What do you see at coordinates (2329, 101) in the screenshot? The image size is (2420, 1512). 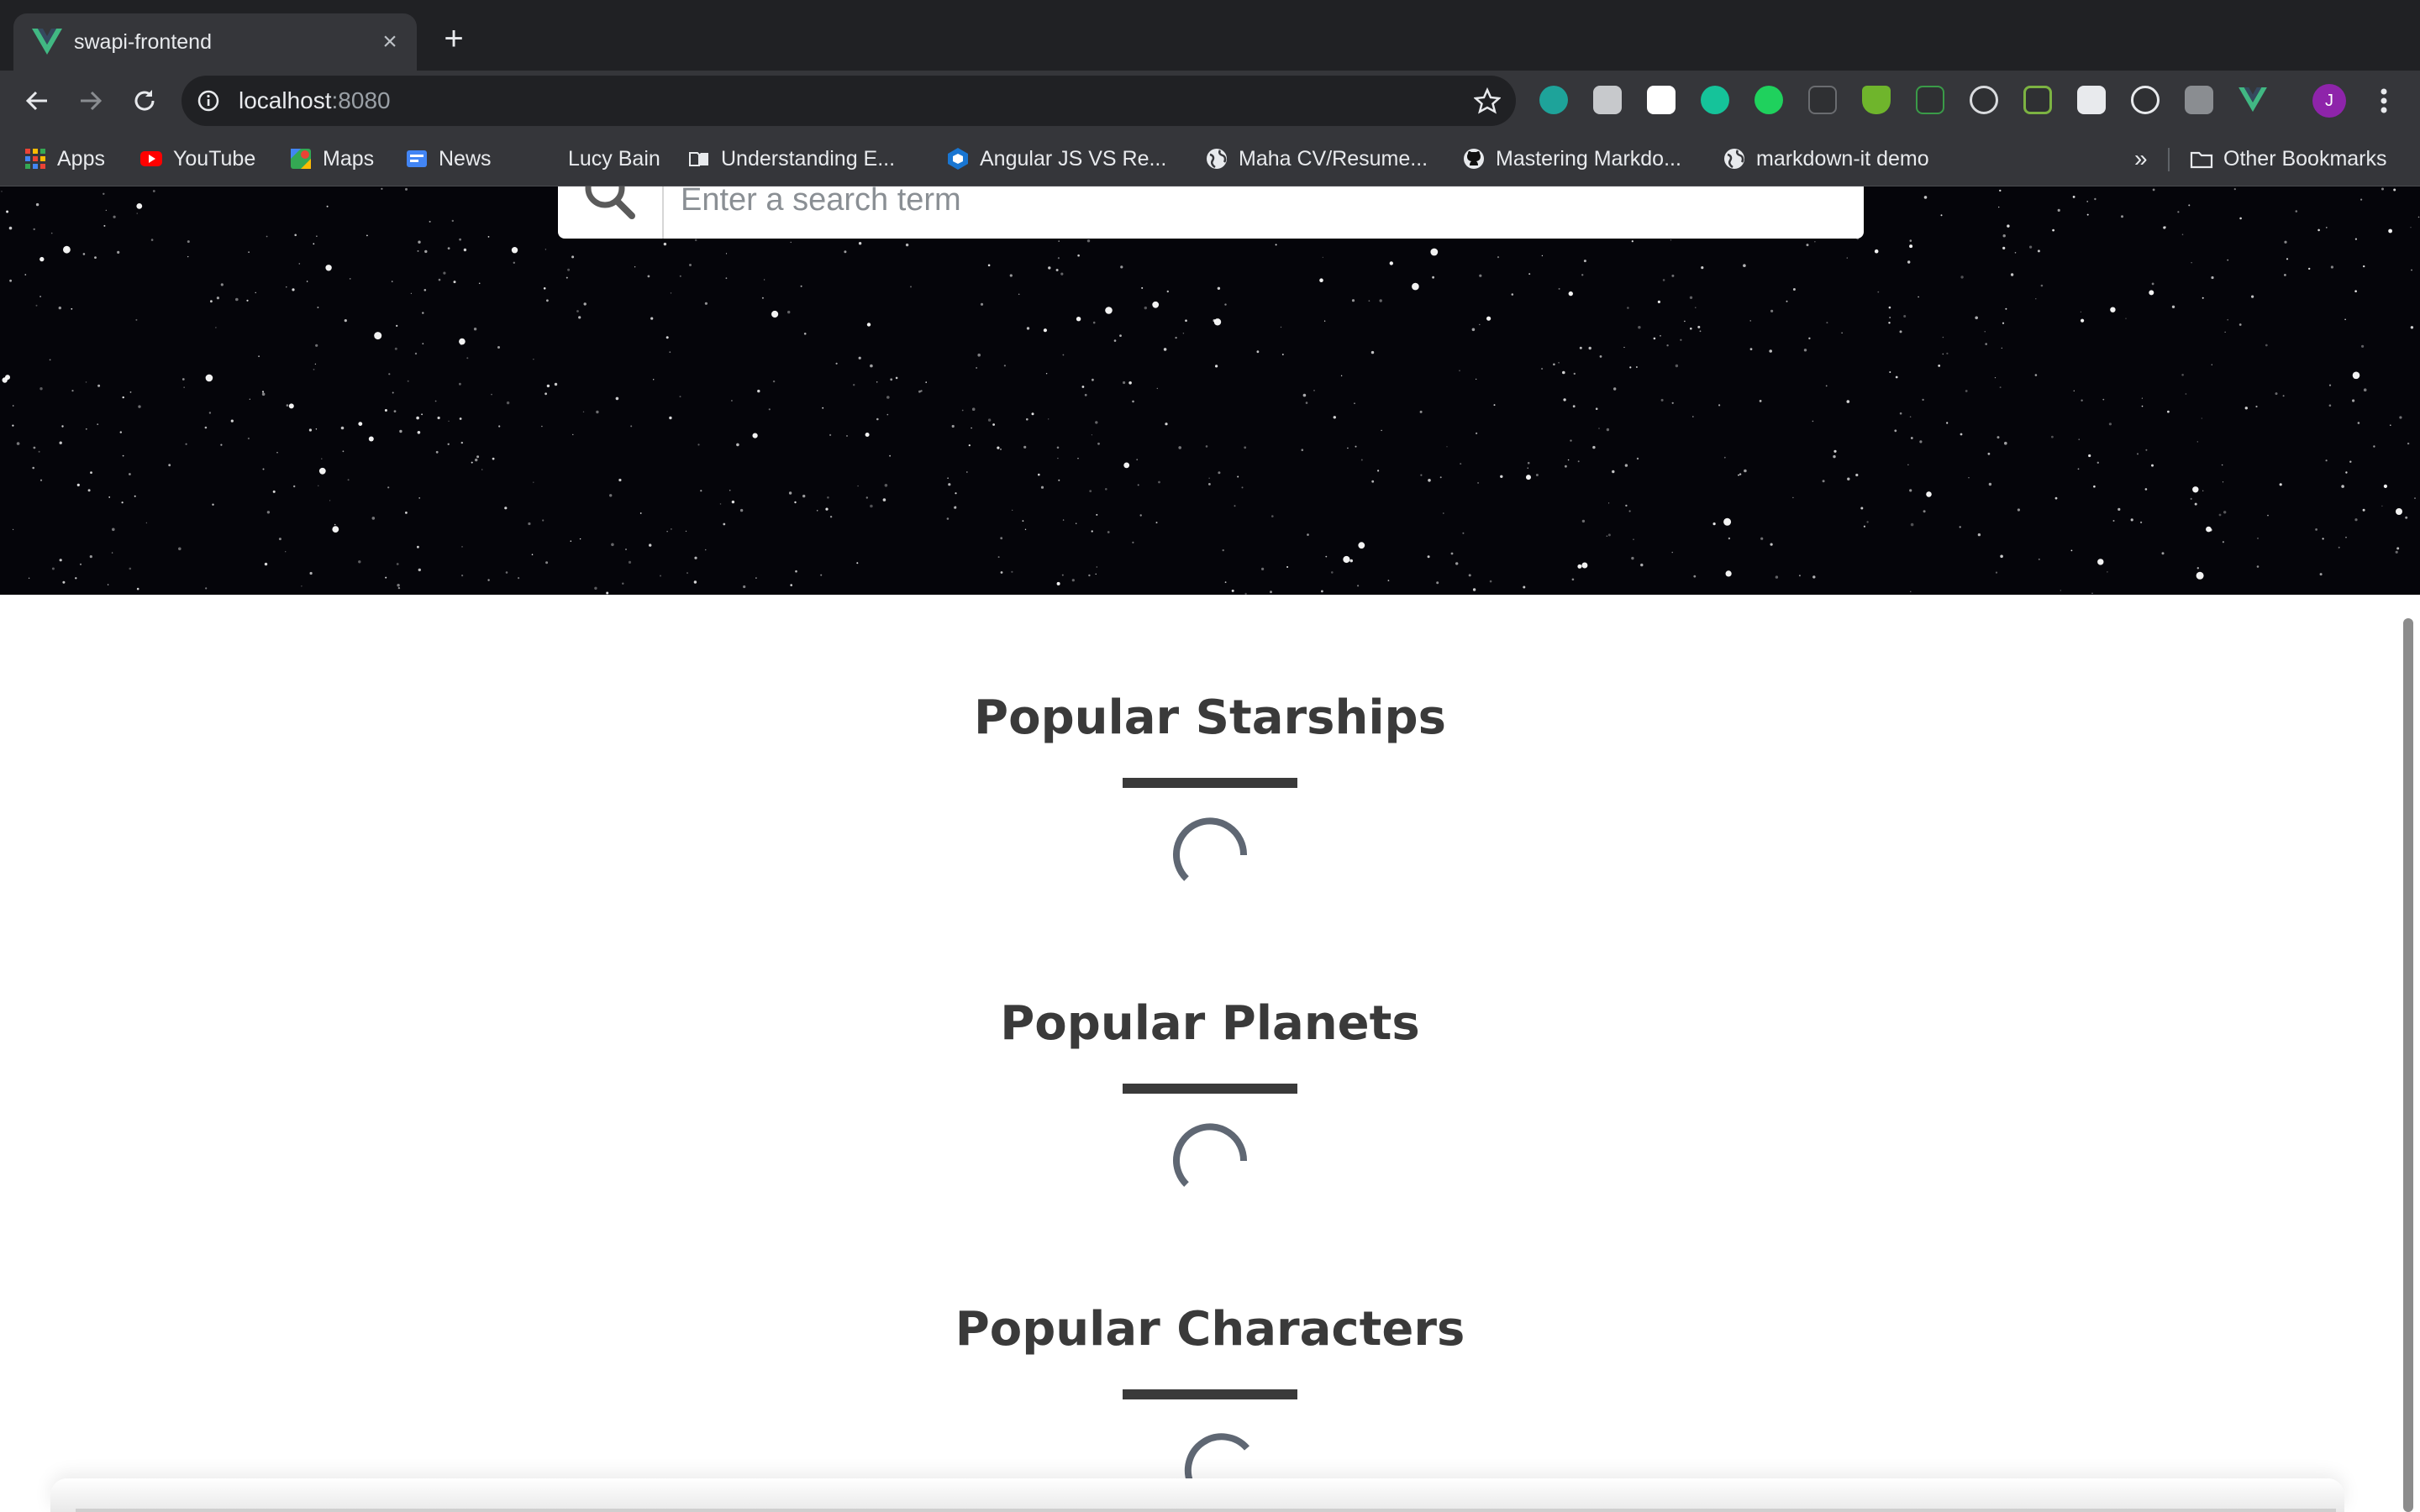 I see `profile-avatar: J` at bounding box center [2329, 101].